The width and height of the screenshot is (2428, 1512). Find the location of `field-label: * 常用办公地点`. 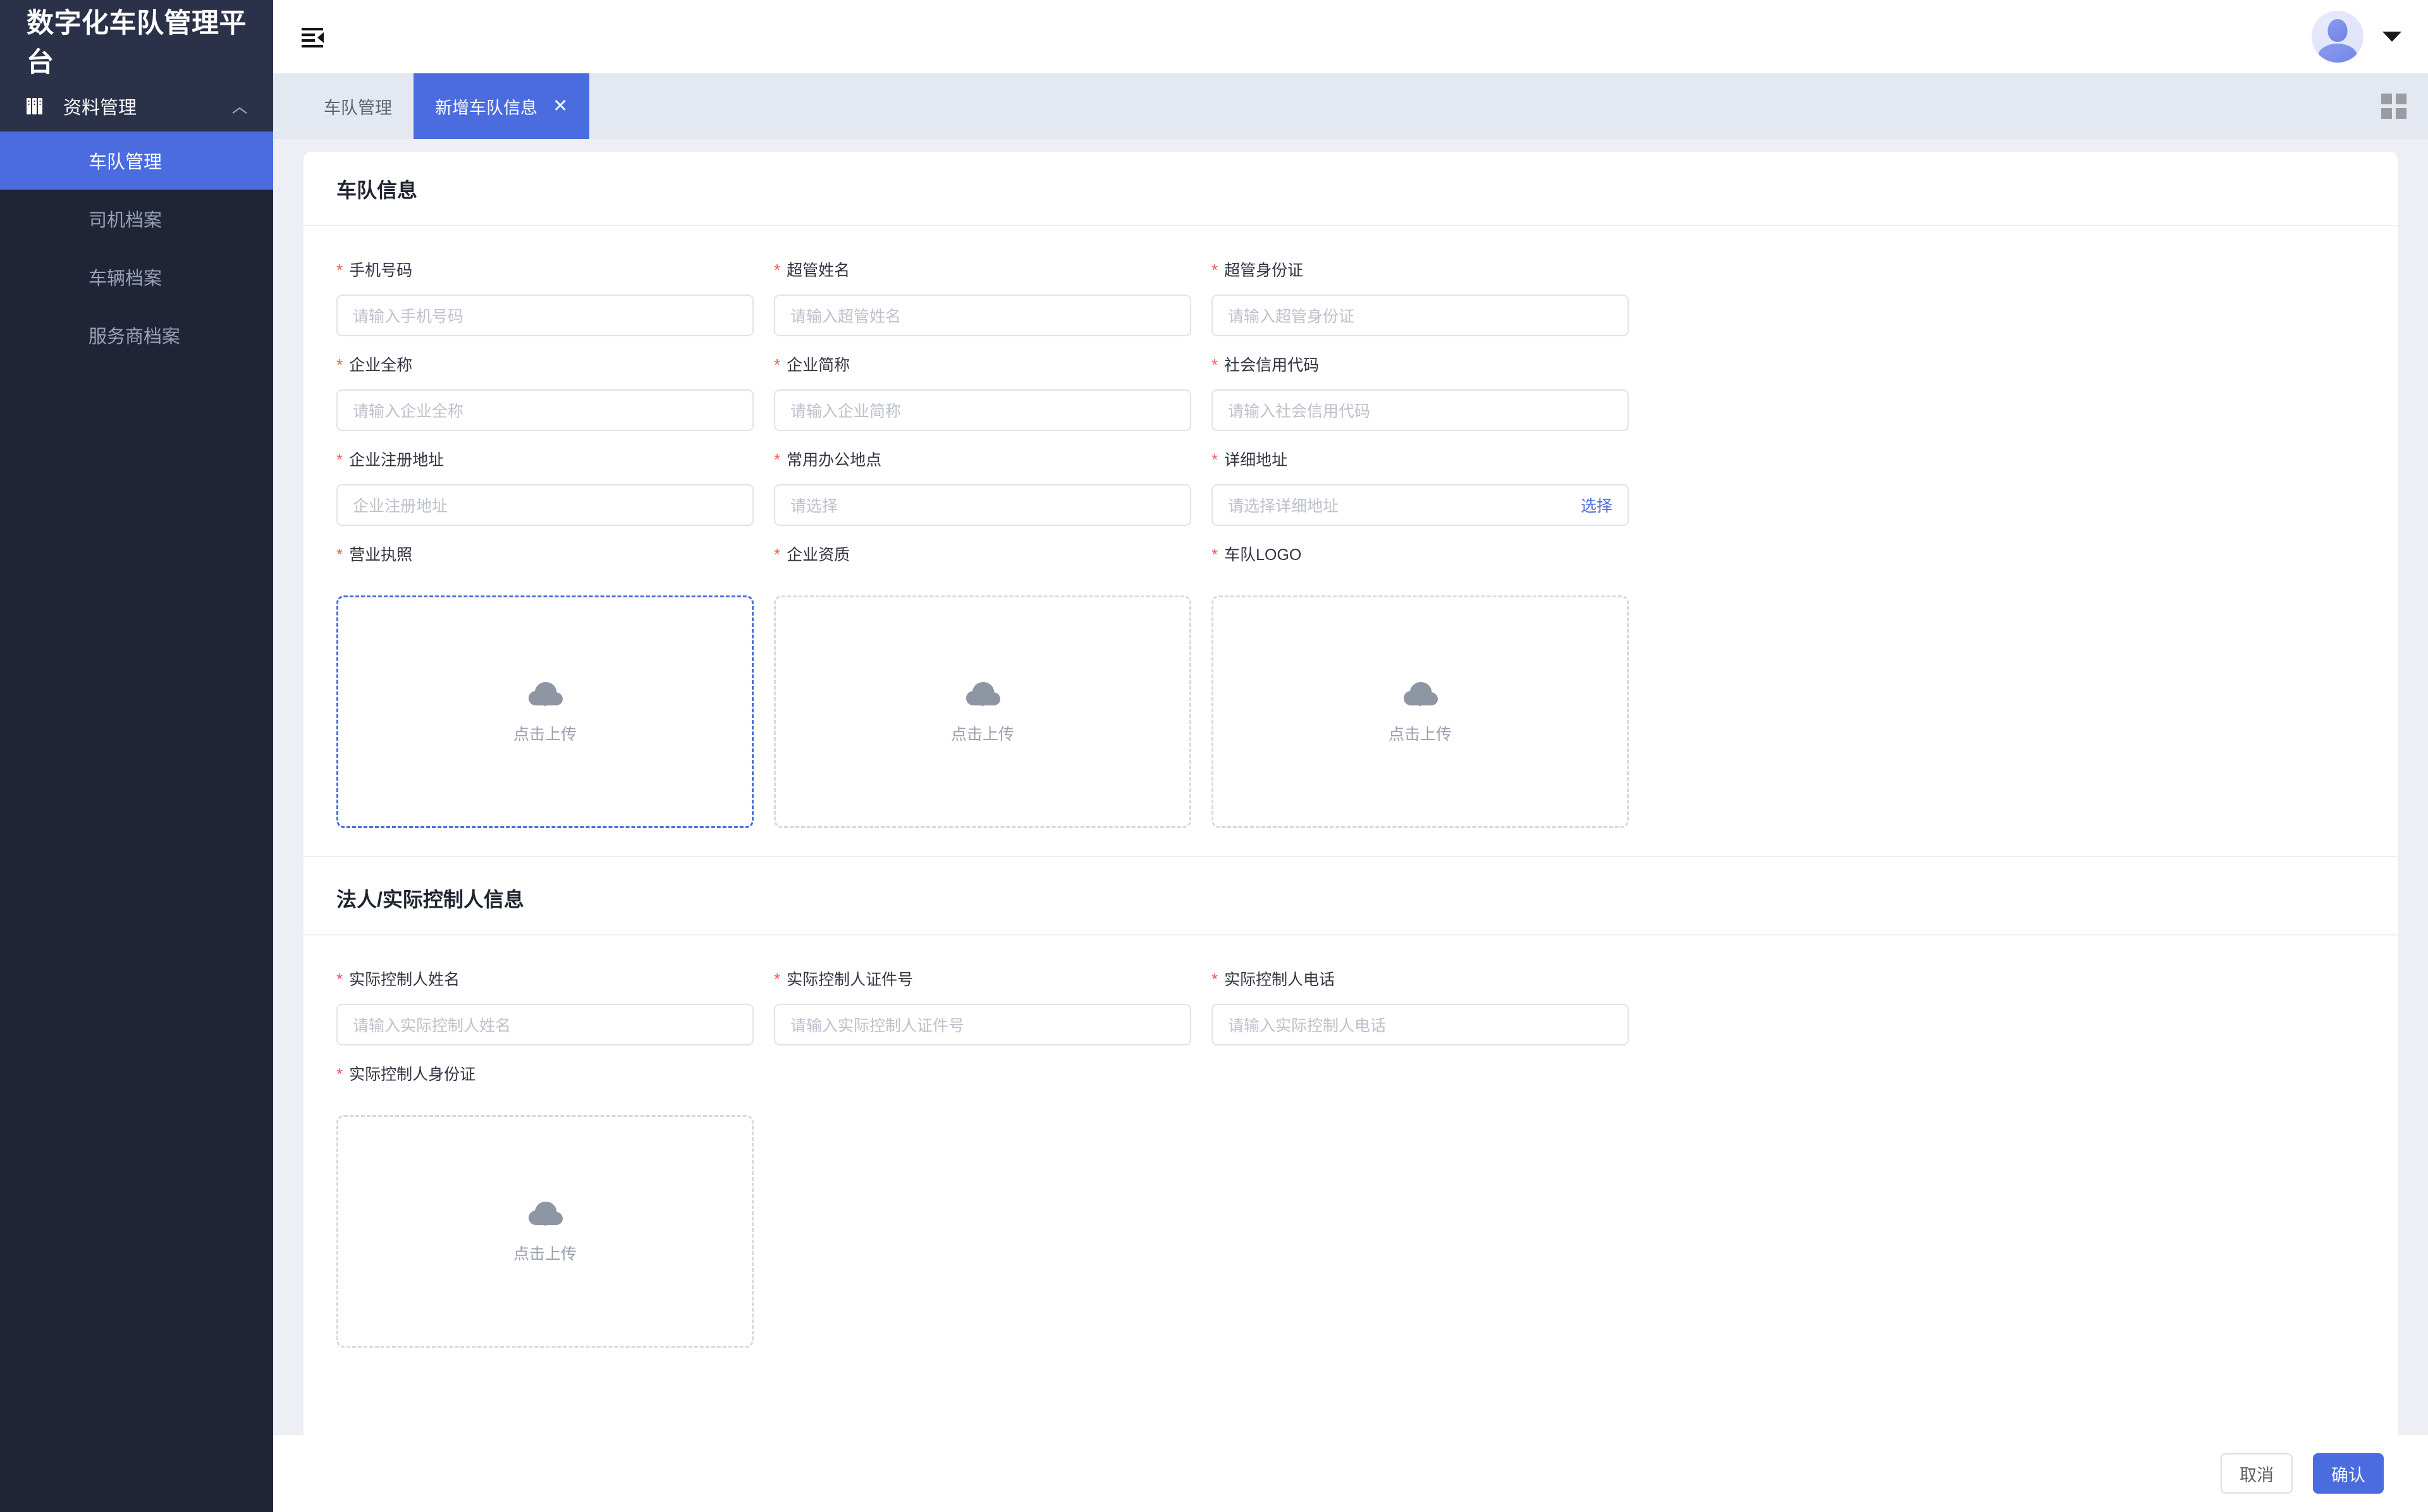

field-label: * 常用办公地点 is located at coordinates (982, 459).